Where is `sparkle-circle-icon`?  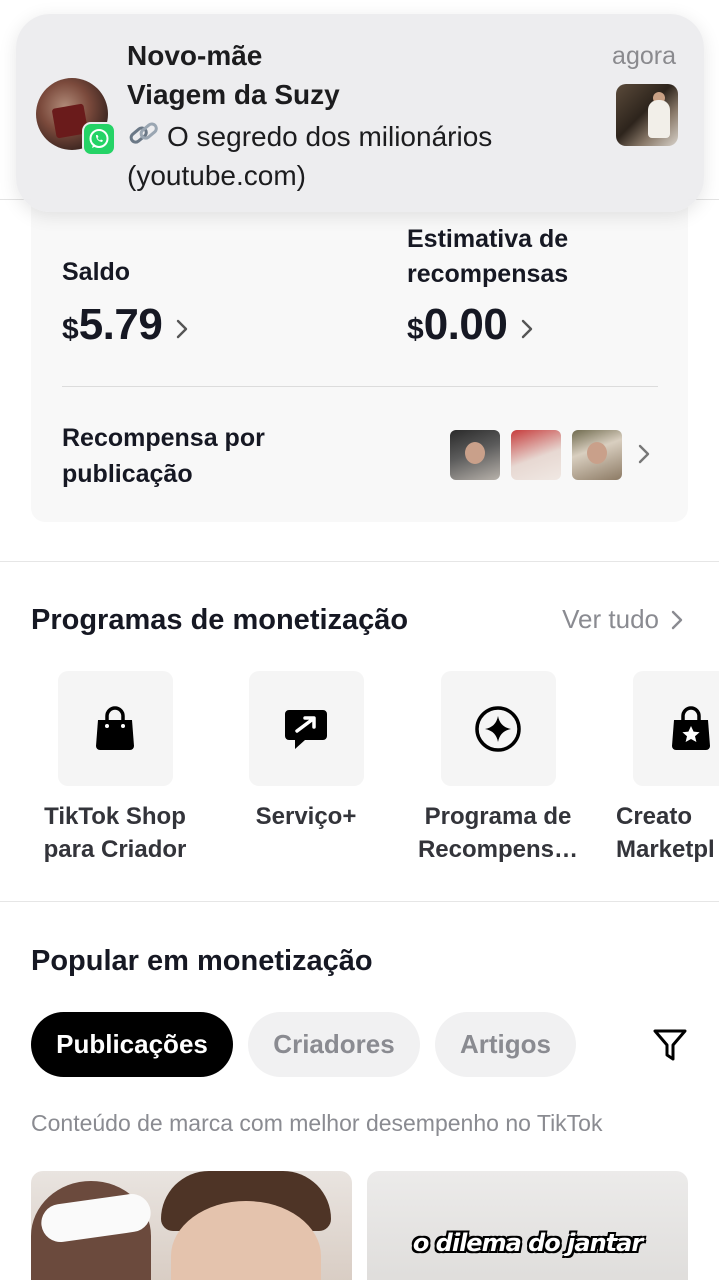 sparkle-circle-icon is located at coordinates (498, 728).